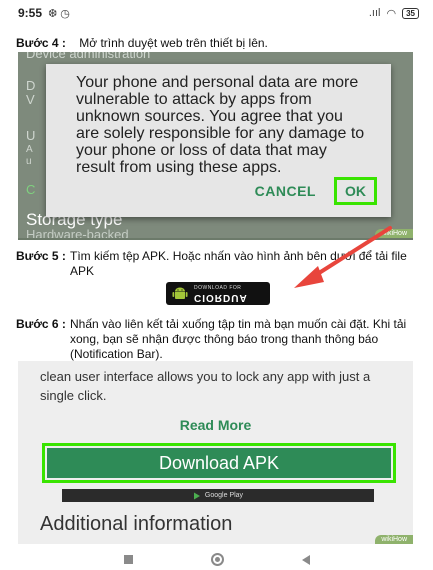 This screenshot has width=433, height=570. Describe the element at coordinates (285, 191) in the screenshot. I see `cancel-button: CANCEL` at that location.